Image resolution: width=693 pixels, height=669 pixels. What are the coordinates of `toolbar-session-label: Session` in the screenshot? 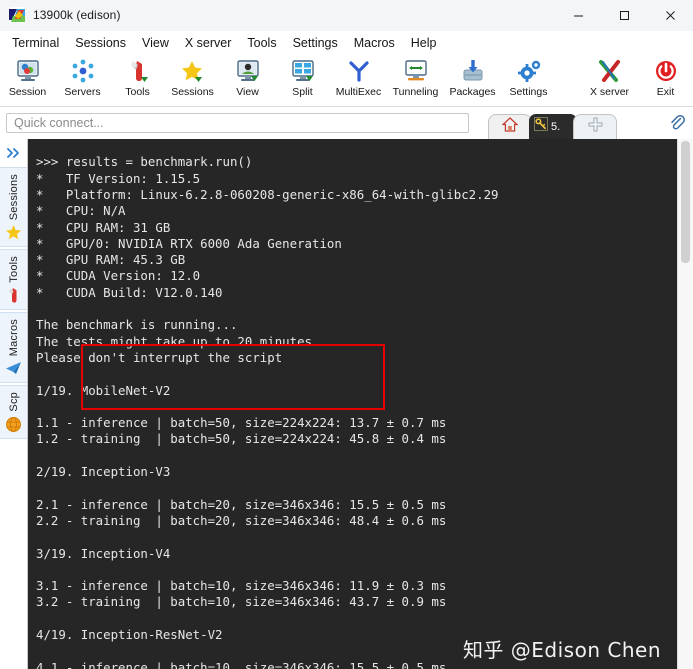 It's located at (27, 92).